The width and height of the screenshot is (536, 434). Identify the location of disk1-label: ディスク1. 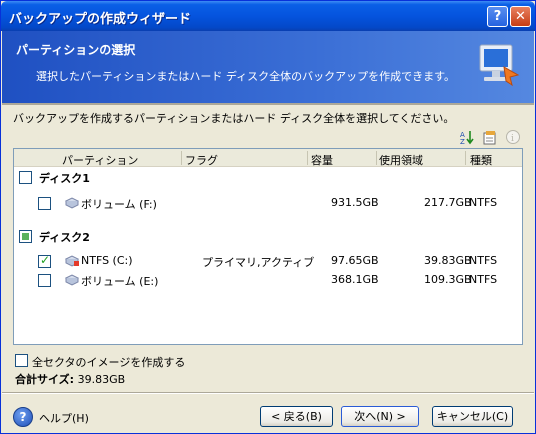
(64, 178).